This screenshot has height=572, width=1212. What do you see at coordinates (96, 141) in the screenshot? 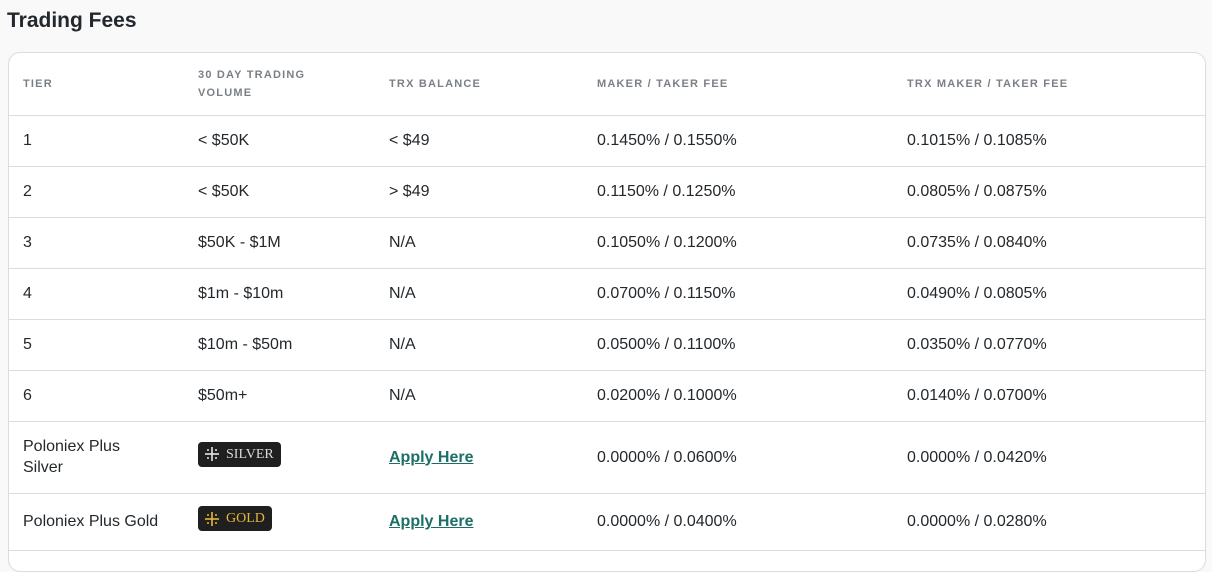
I see `cell-tier: 1` at bounding box center [96, 141].